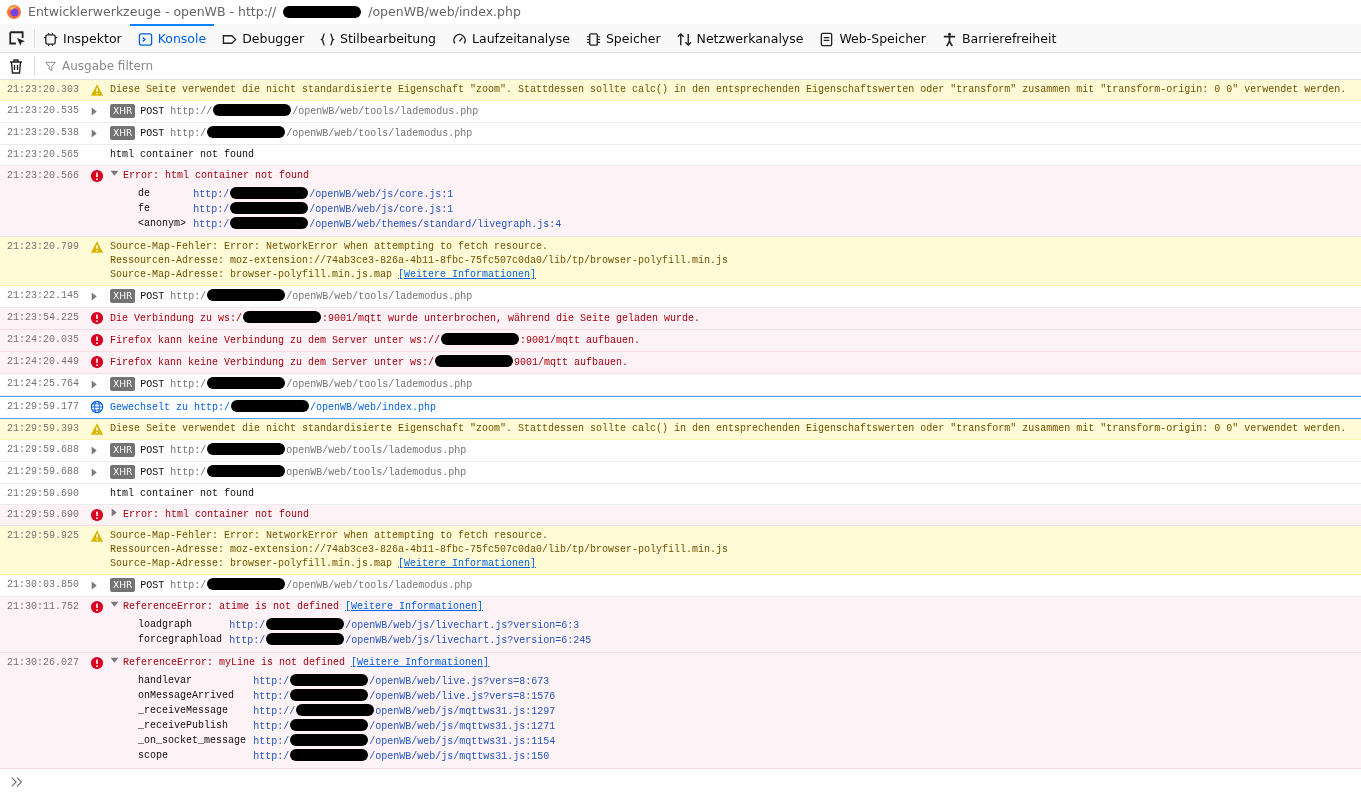 The height and width of the screenshot is (792, 1361). What do you see at coordinates (43, 585) in the screenshot?
I see `timestamp: 21:30:03.850` at bounding box center [43, 585].